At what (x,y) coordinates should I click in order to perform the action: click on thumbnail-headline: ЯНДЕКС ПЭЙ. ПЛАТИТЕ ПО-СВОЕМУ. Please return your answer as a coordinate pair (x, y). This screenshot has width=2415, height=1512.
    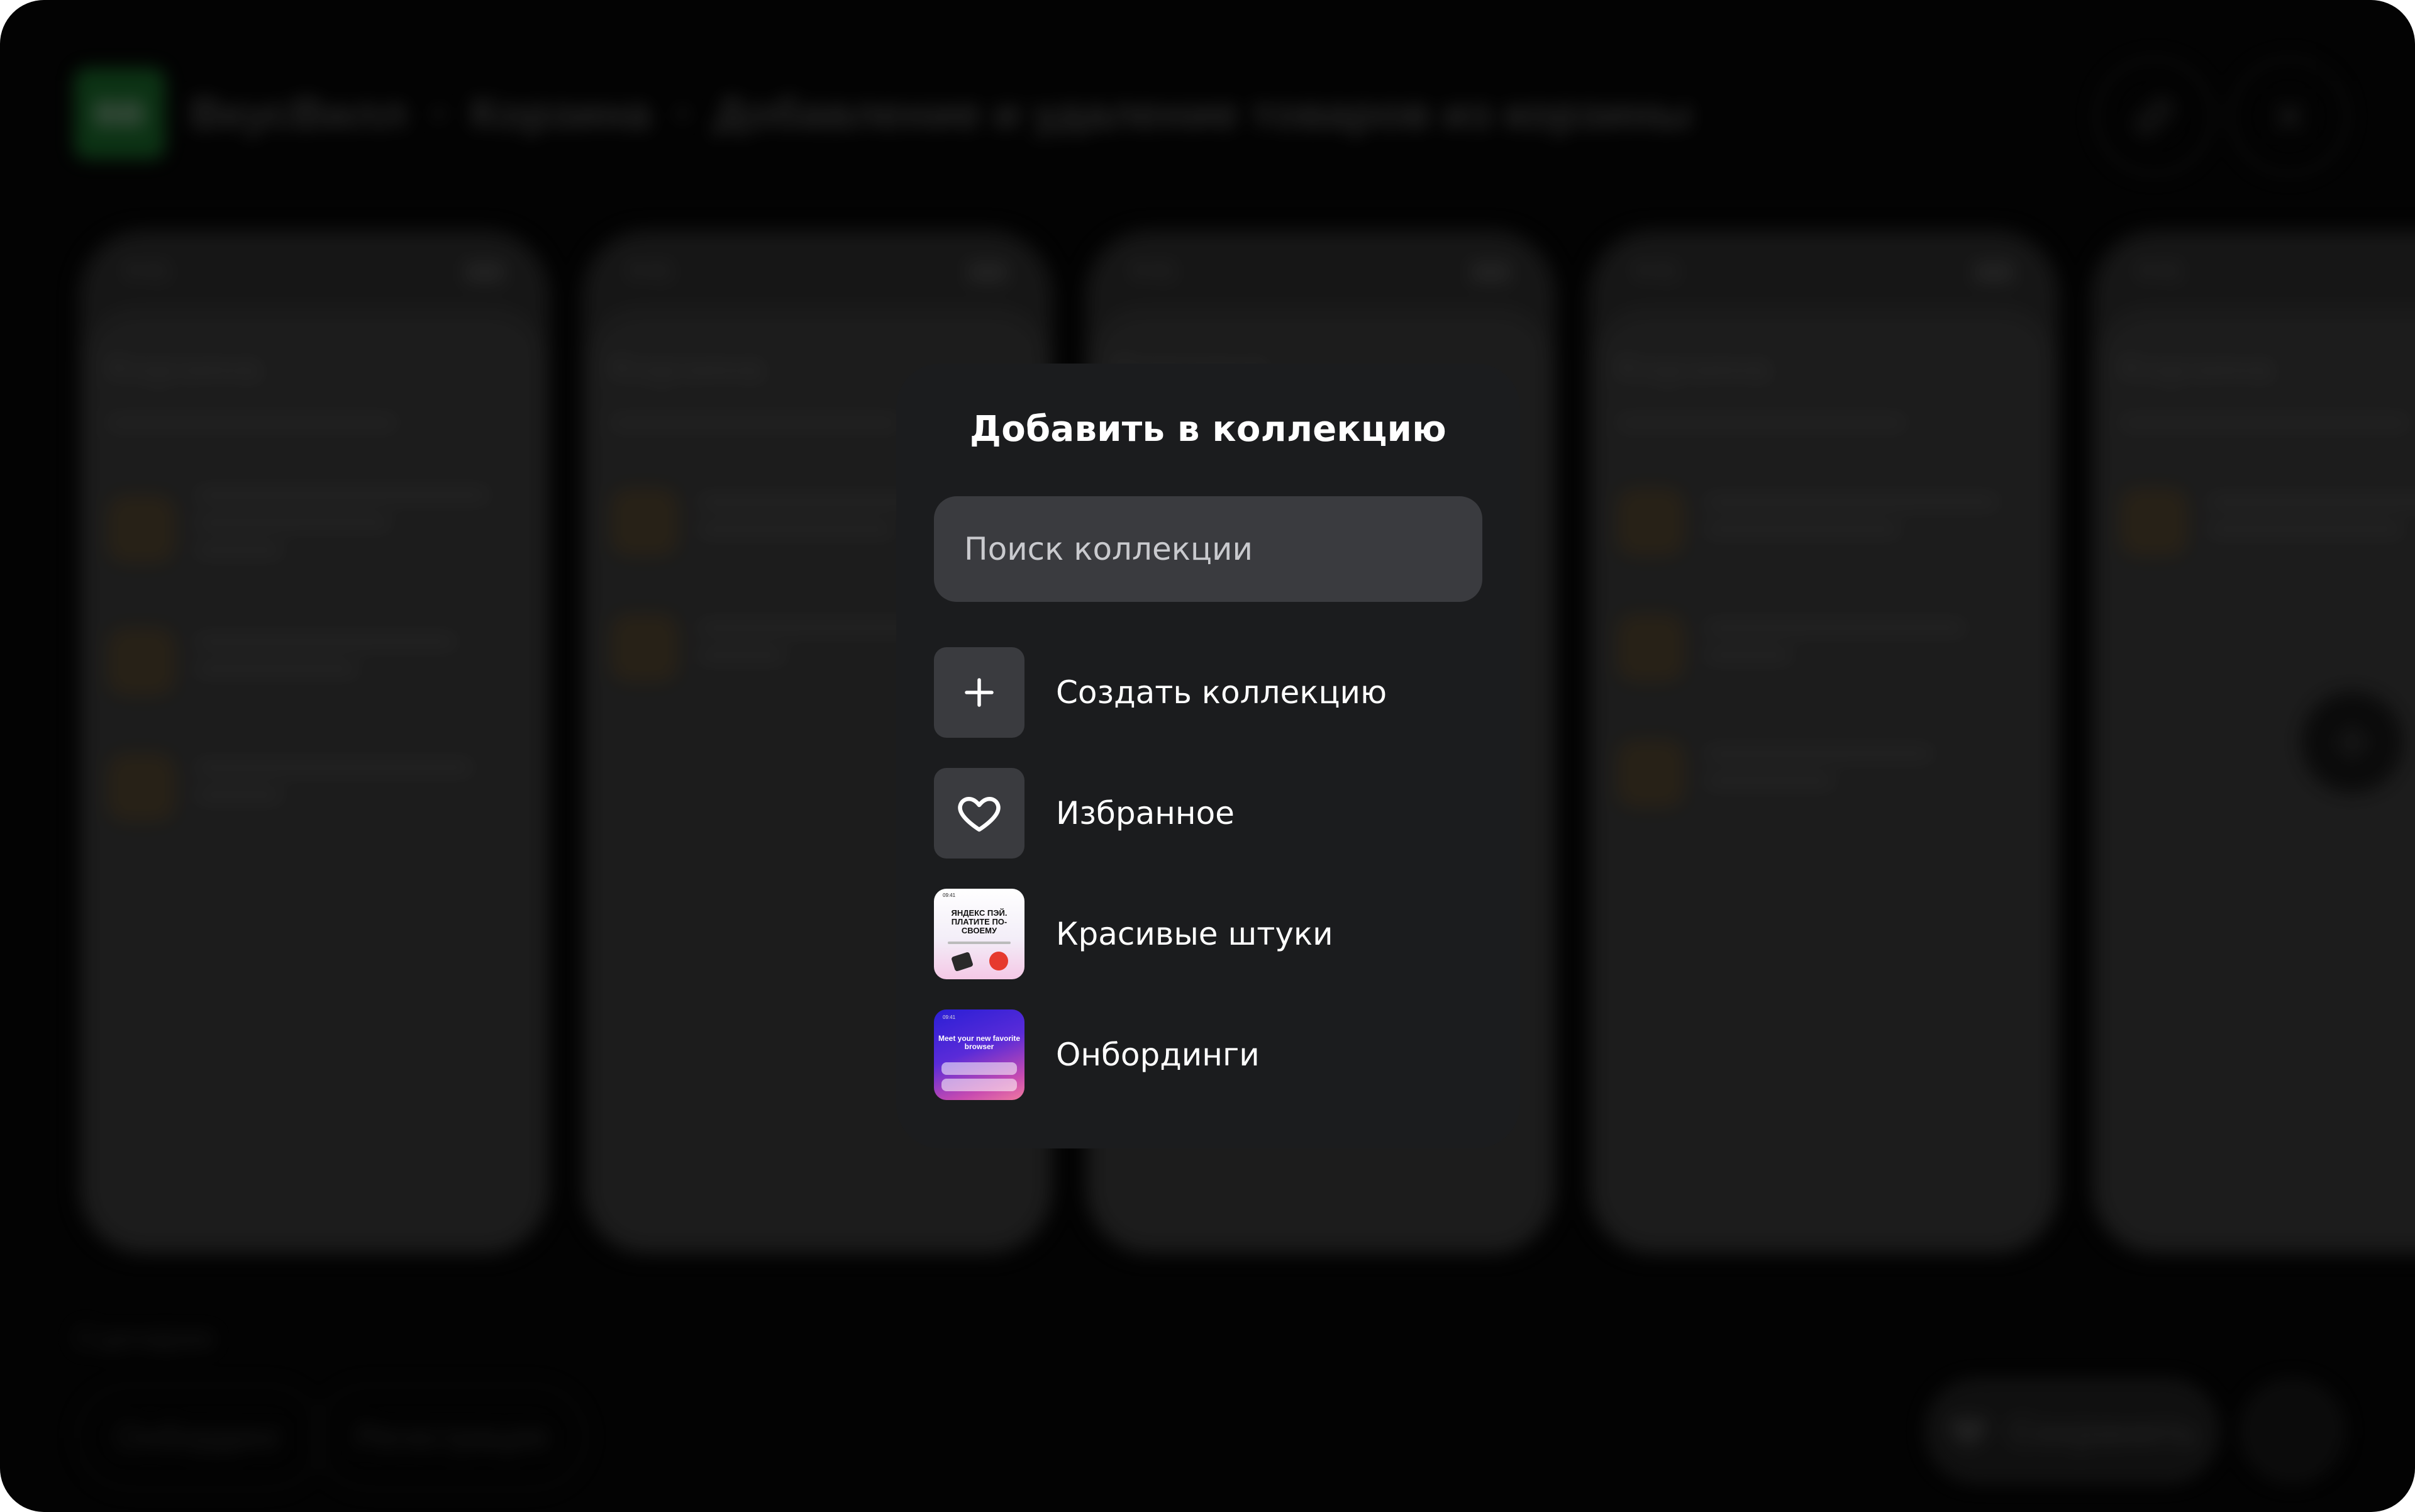
    Looking at the image, I should click on (979, 921).